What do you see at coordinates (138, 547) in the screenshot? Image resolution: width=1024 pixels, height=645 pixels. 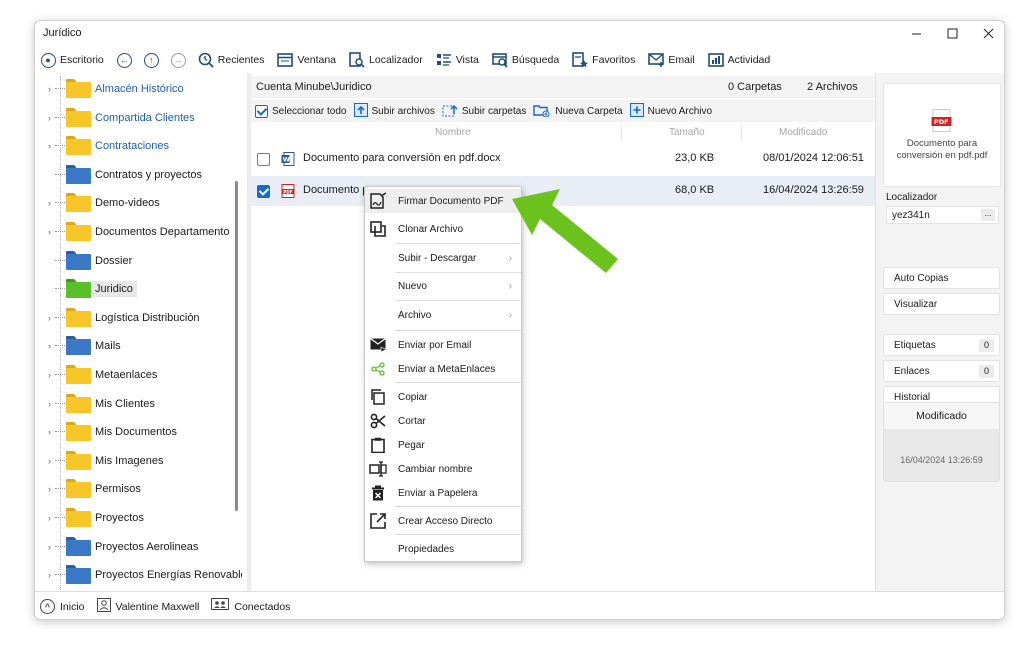 I see `tree-item: › Proyectos Aerolineas` at bounding box center [138, 547].